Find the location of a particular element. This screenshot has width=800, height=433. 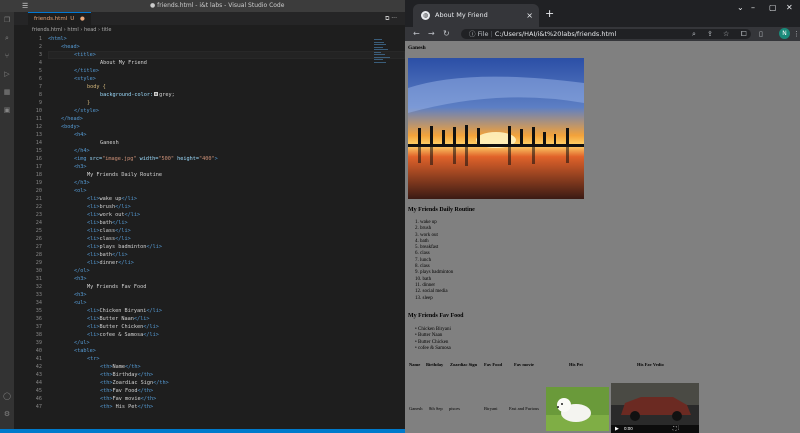

routine-title: My Friends Daily Routine is located at coordinates (441, 210).